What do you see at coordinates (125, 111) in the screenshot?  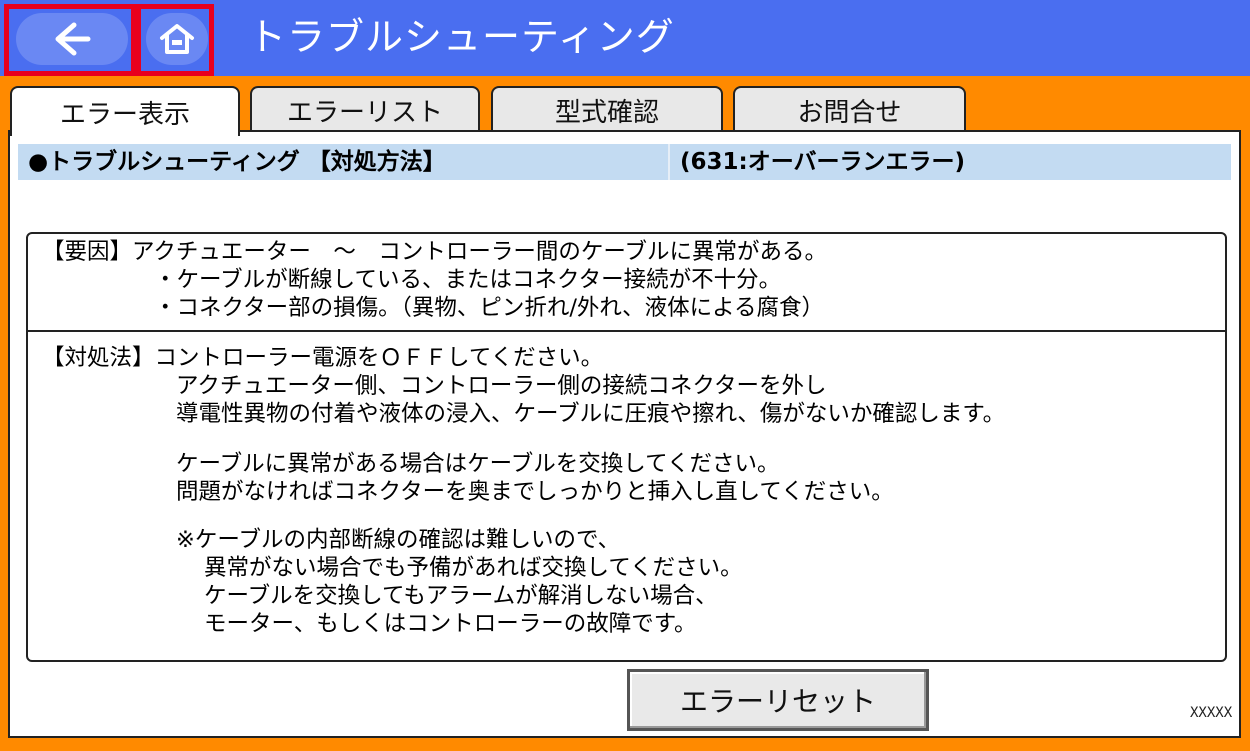 I see `tab-error-display: エラー表示` at bounding box center [125, 111].